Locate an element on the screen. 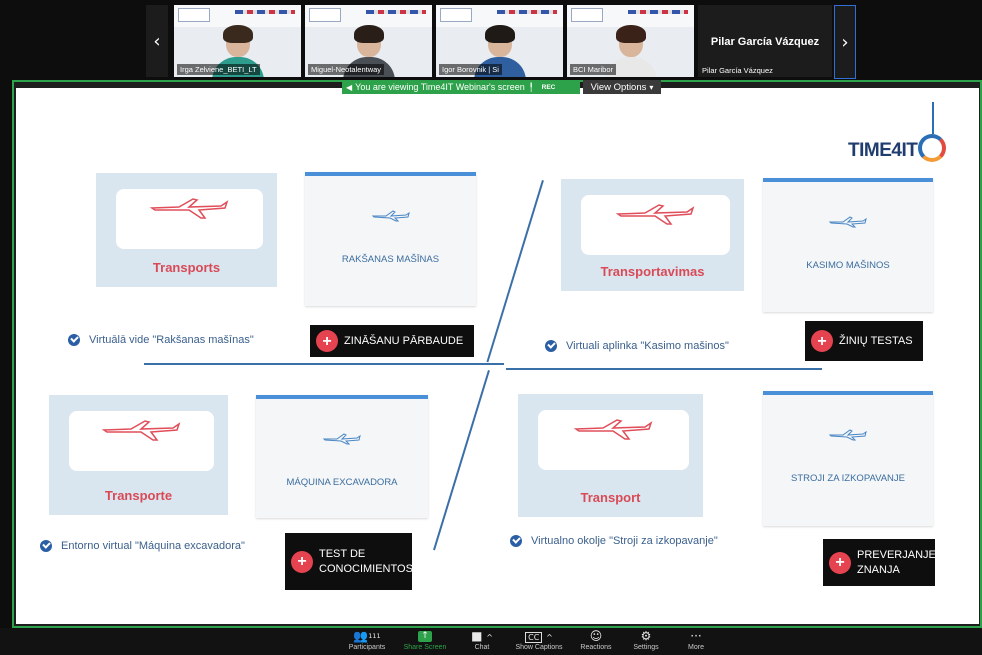 Image resolution: width=982 pixels, height=655 pixels. machine-card: KASIMO MAŠINOS is located at coordinates (848, 245).